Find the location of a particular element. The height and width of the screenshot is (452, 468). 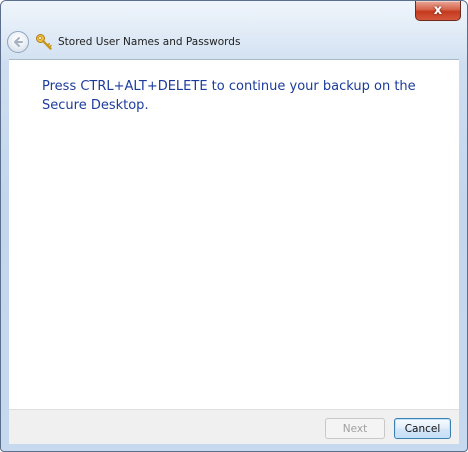

next-button: Next is located at coordinates (355, 428).